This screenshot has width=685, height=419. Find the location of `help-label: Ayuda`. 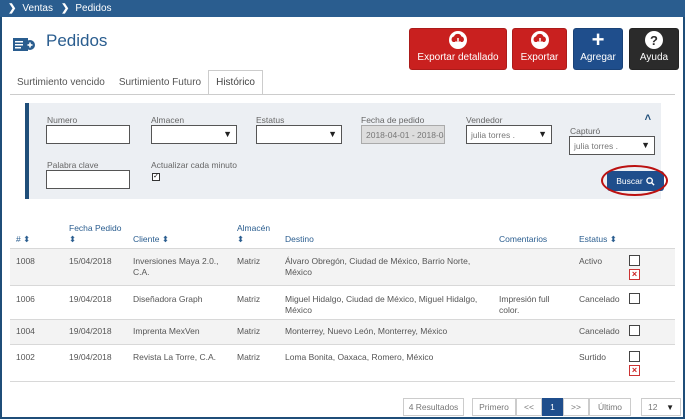

help-label: Ayuda is located at coordinates (654, 57).